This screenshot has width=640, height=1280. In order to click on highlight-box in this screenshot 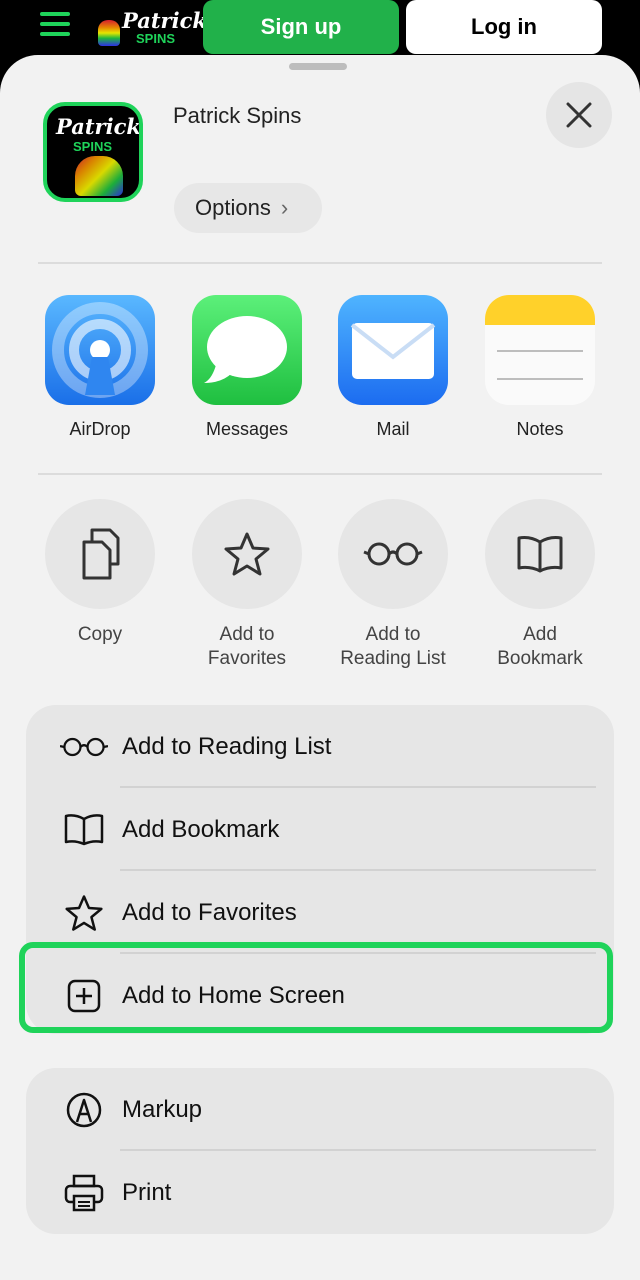, I will do `click(316, 987)`.